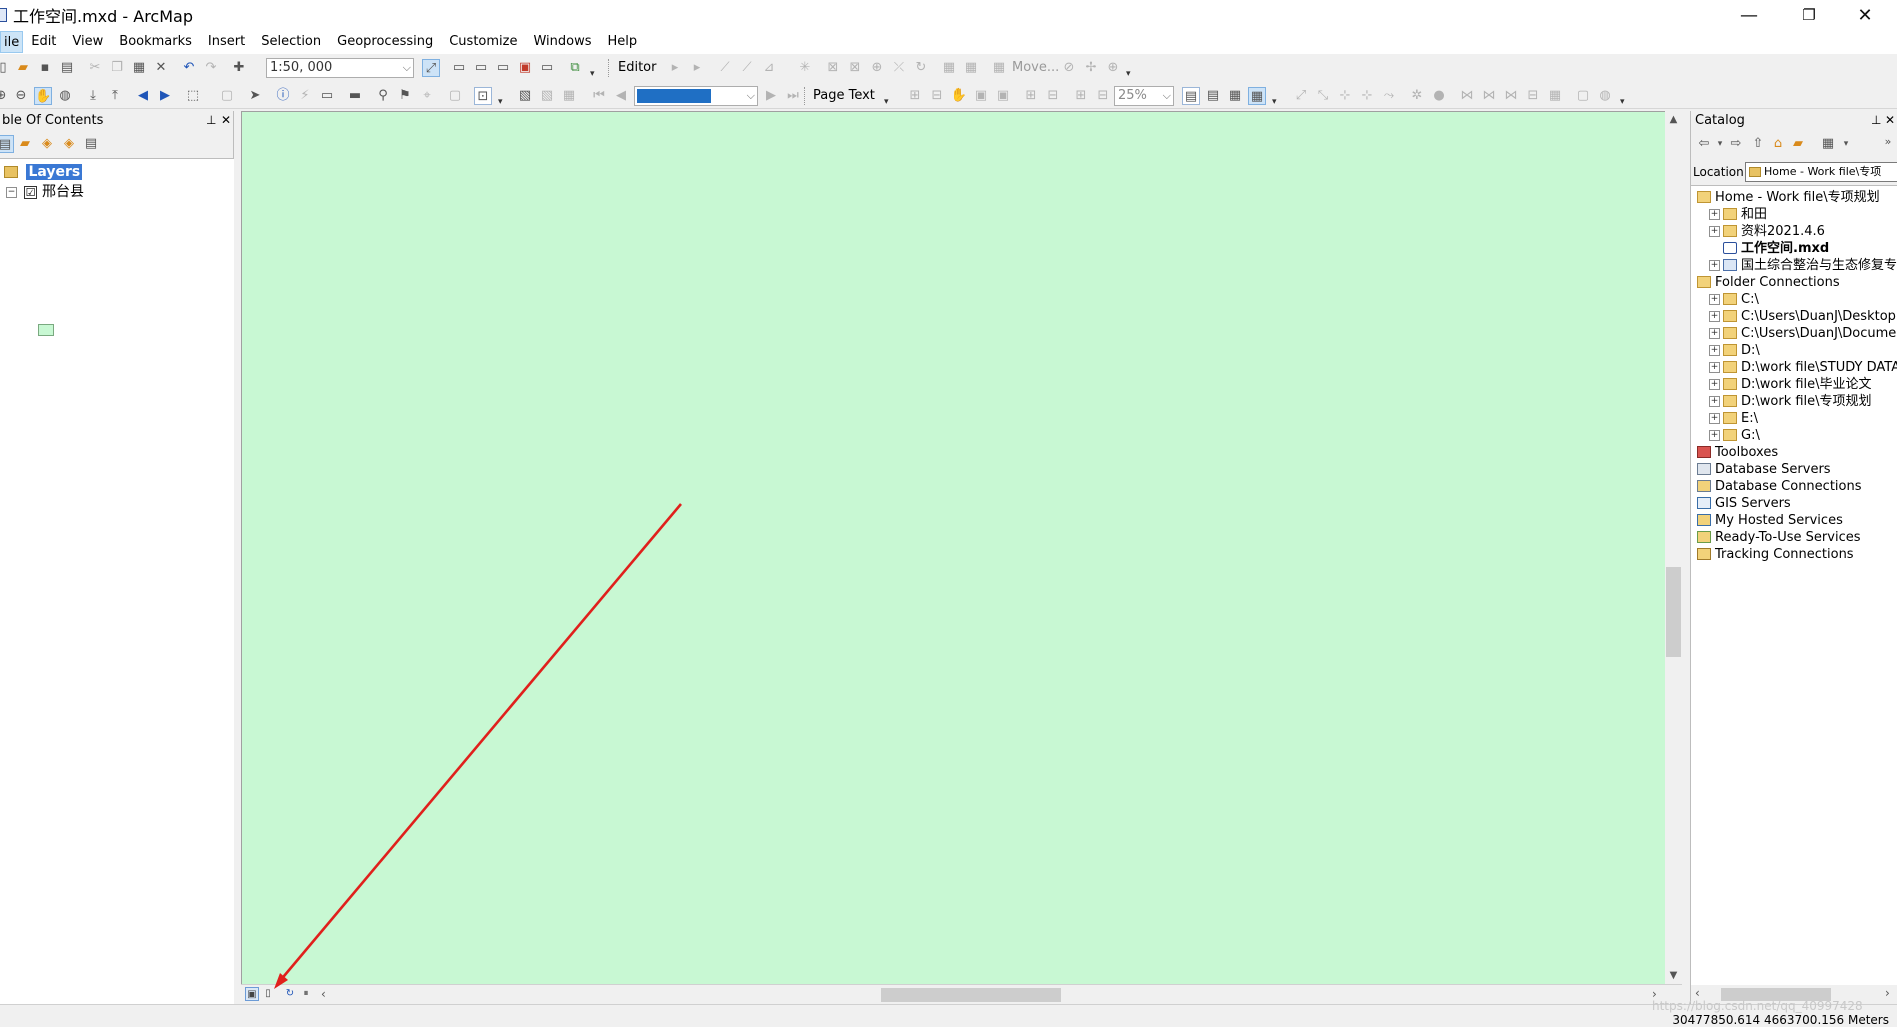 This screenshot has width=1897, height=1027. Describe the element at coordinates (1583, 96) in the screenshot. I see `effects-icon: ▢` at that location.